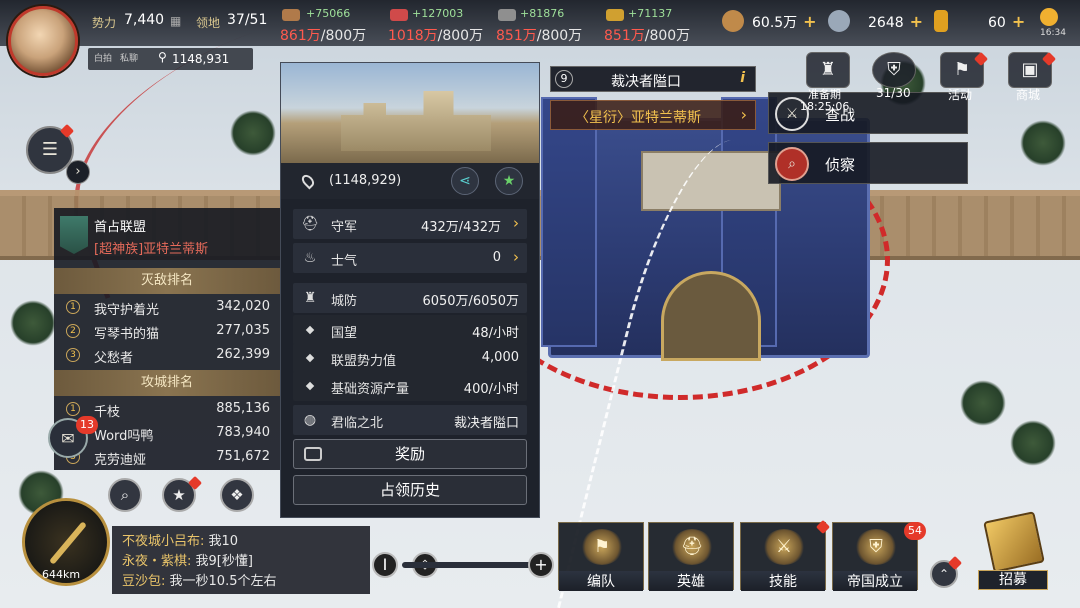 This screenshot has height=608, width=1080. I want to click on events-label: 活动, so click(960, 95).